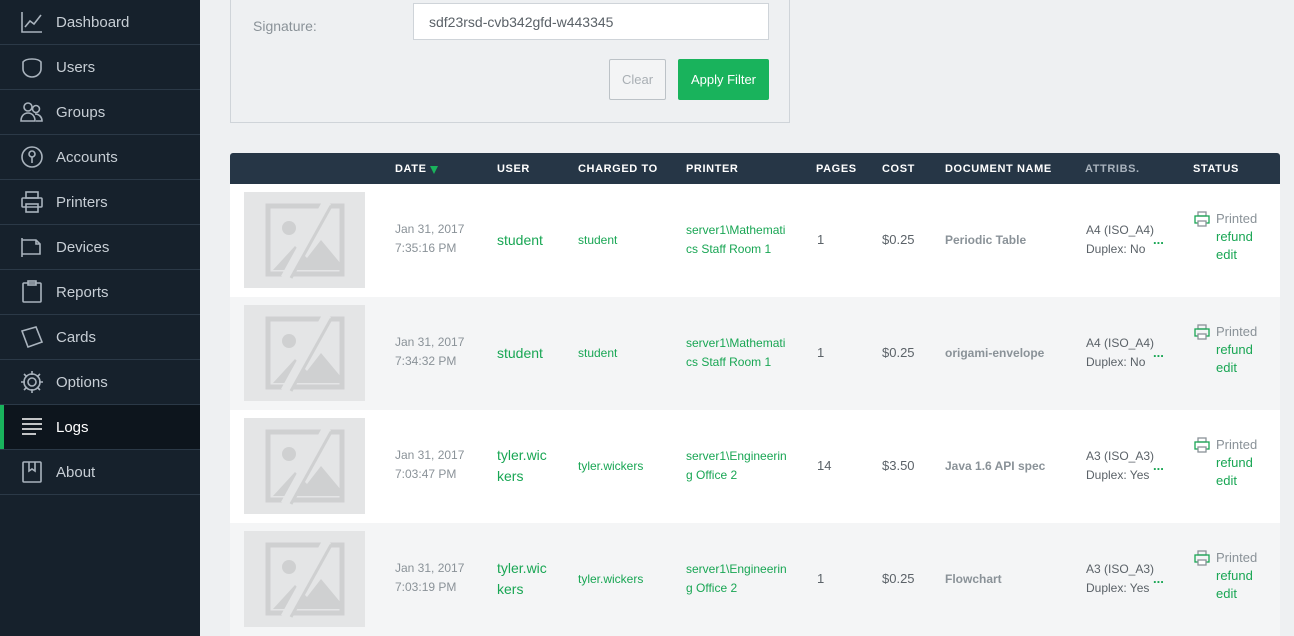 This screenshot has width=1294, height=636. What do you see at coordinates (898, 169) in the screenshot?
I see `header-cost: COST` at bounding box center [898, 169].